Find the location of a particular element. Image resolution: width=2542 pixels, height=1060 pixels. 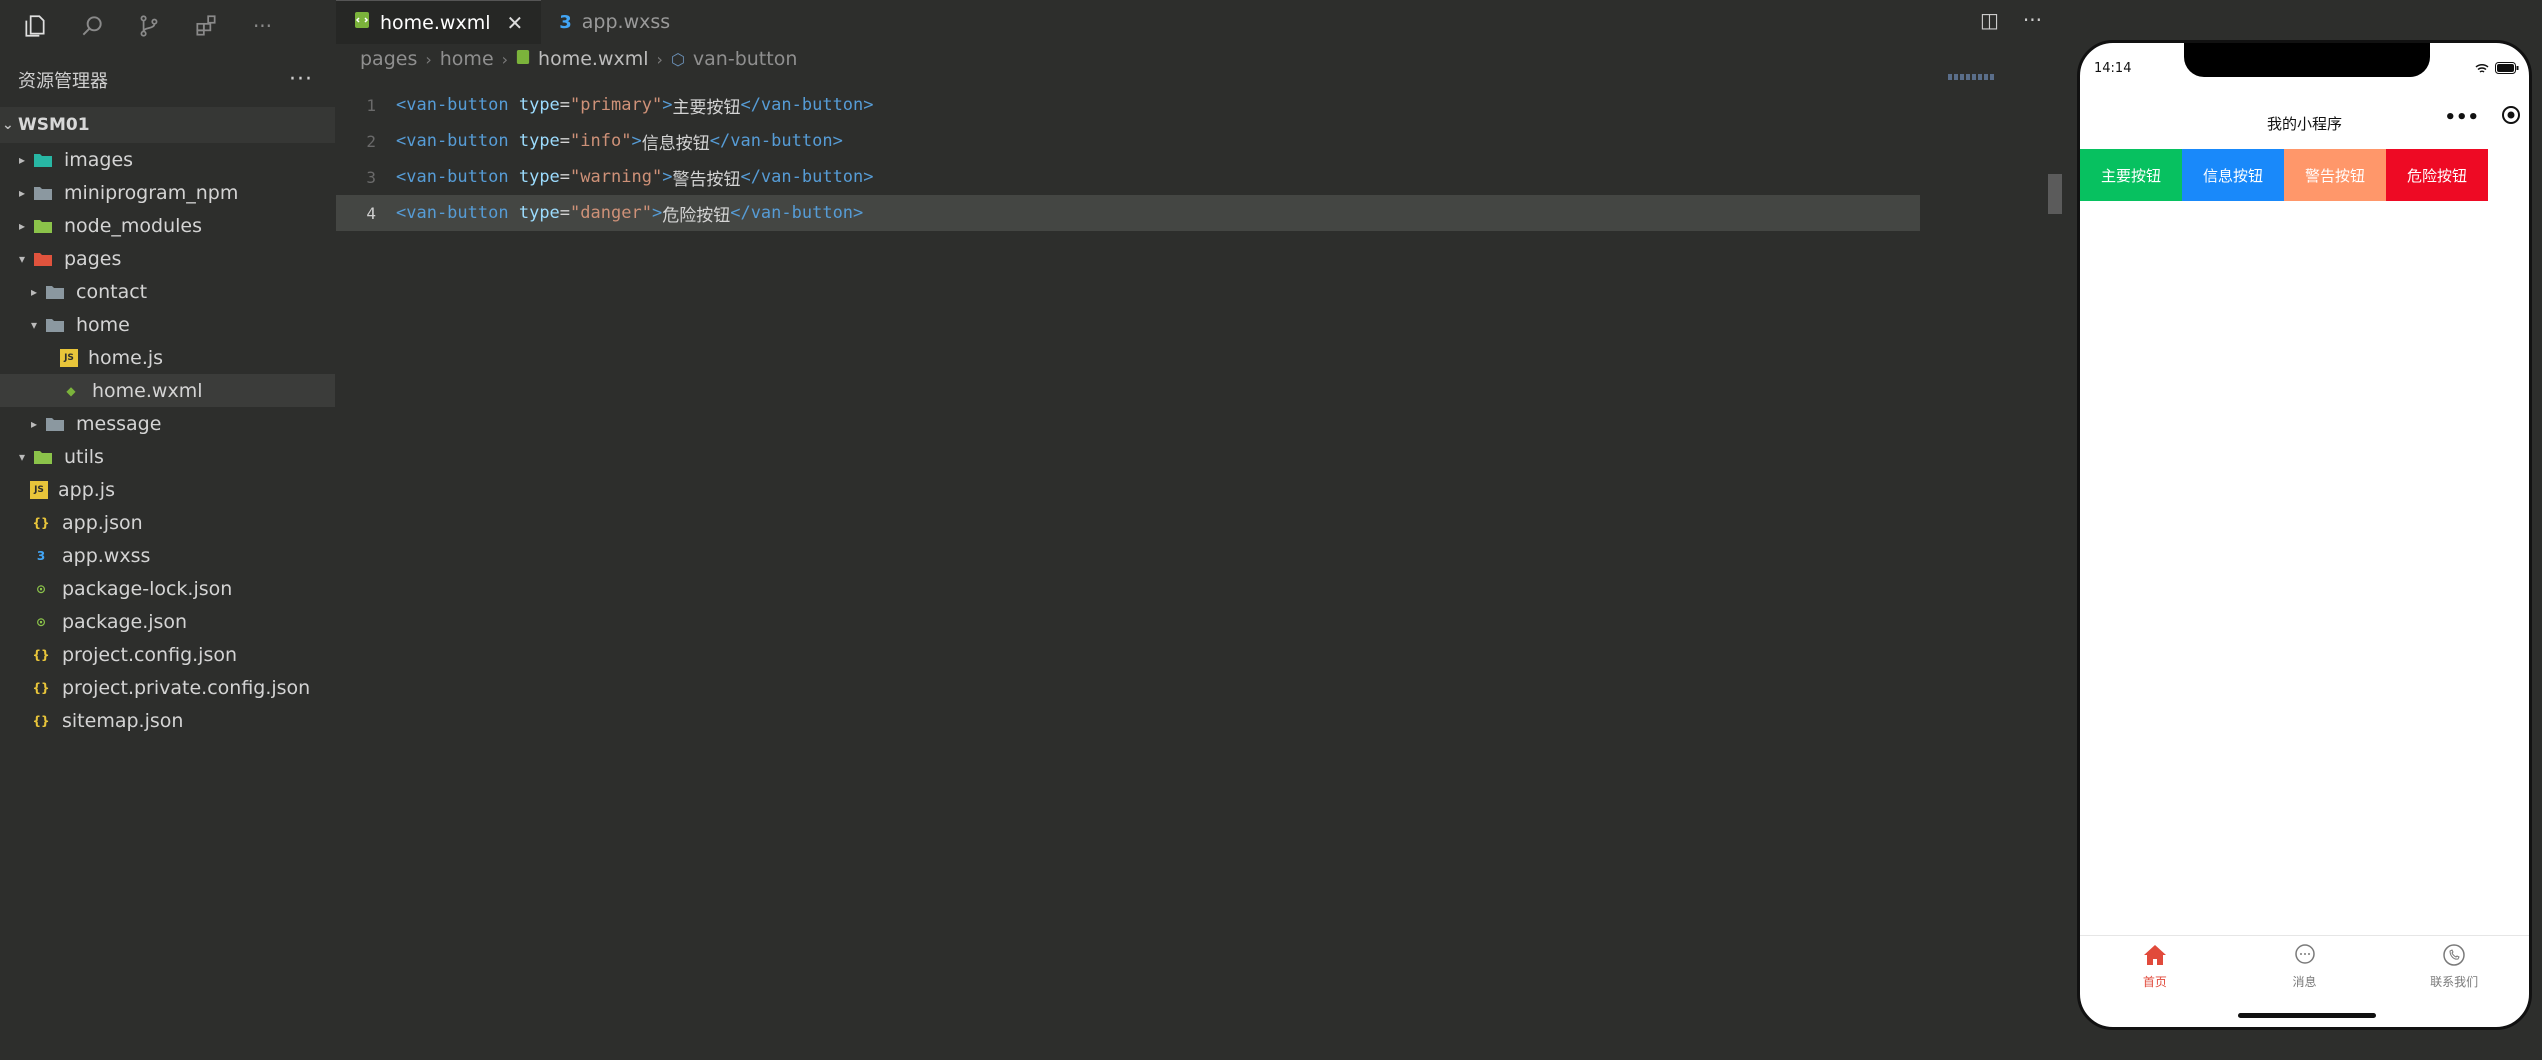

message-icon is located at coordinates (2305, 956).